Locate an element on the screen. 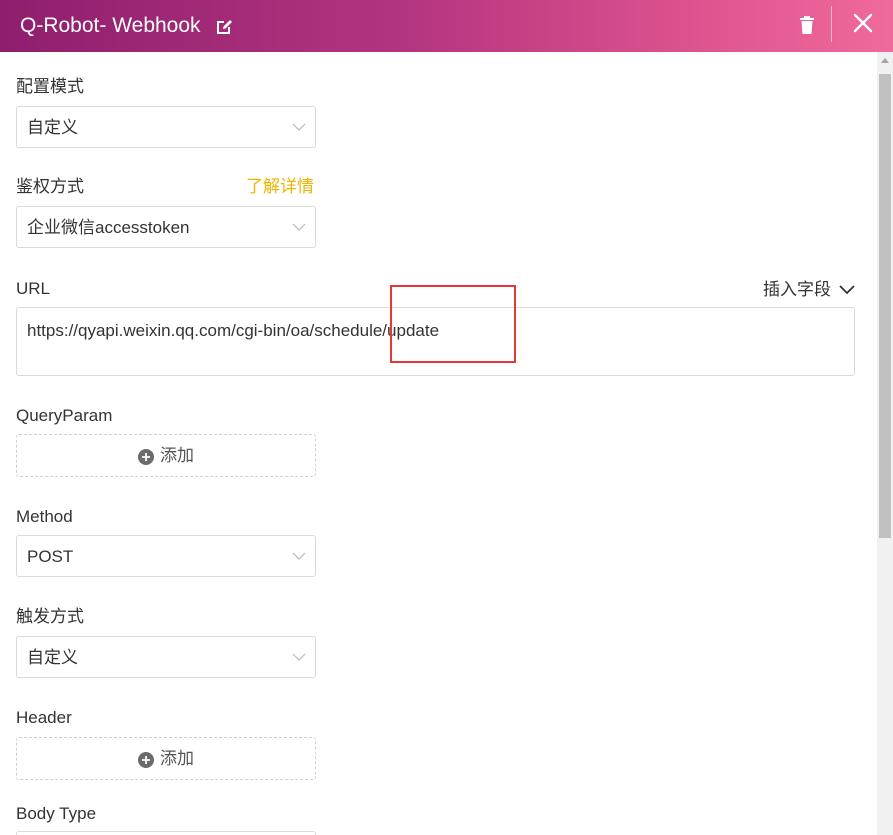 The width and height of the screenshot is (893, 835). scroll-up-icon is located at coordinates (885, 60).